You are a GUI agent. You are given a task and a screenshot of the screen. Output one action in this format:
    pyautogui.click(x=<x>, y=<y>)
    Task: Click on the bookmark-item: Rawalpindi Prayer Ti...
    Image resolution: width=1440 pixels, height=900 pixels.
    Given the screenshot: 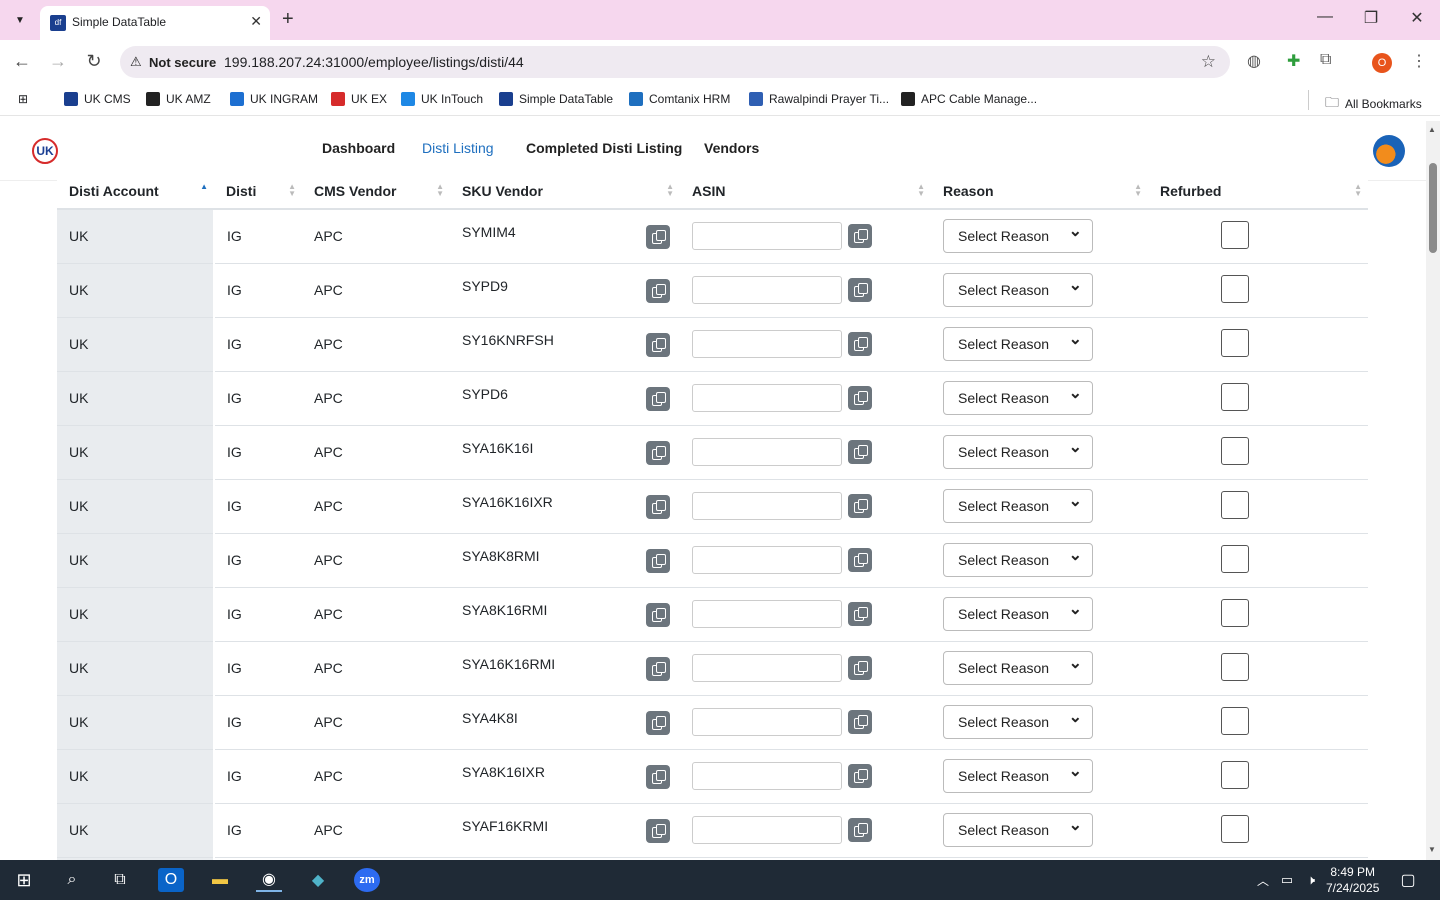 What is the action you would take?
    pyautogui.click(x=819, y=99)
    